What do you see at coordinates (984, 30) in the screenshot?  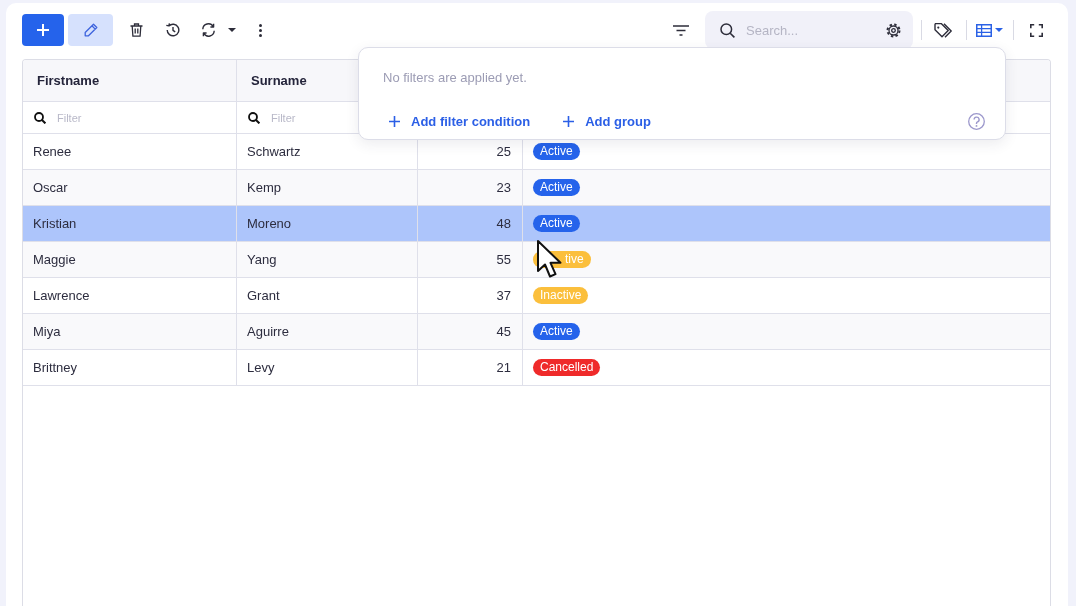 I see `table-icon` at bounding box center [984, 30].